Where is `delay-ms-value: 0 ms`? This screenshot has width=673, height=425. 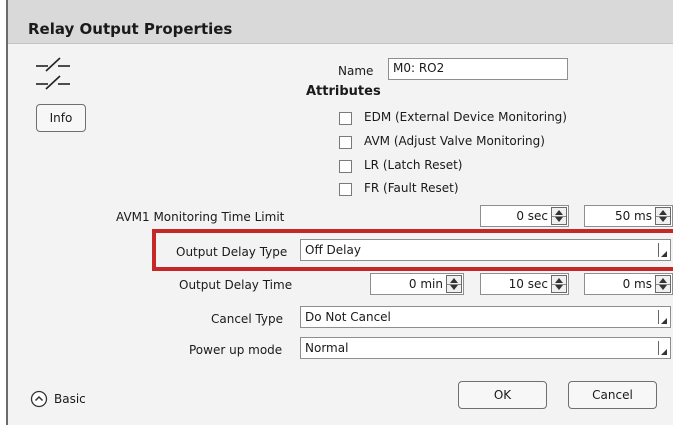
delay-ms-value: 0 ms is located at coordinates (637, 284).